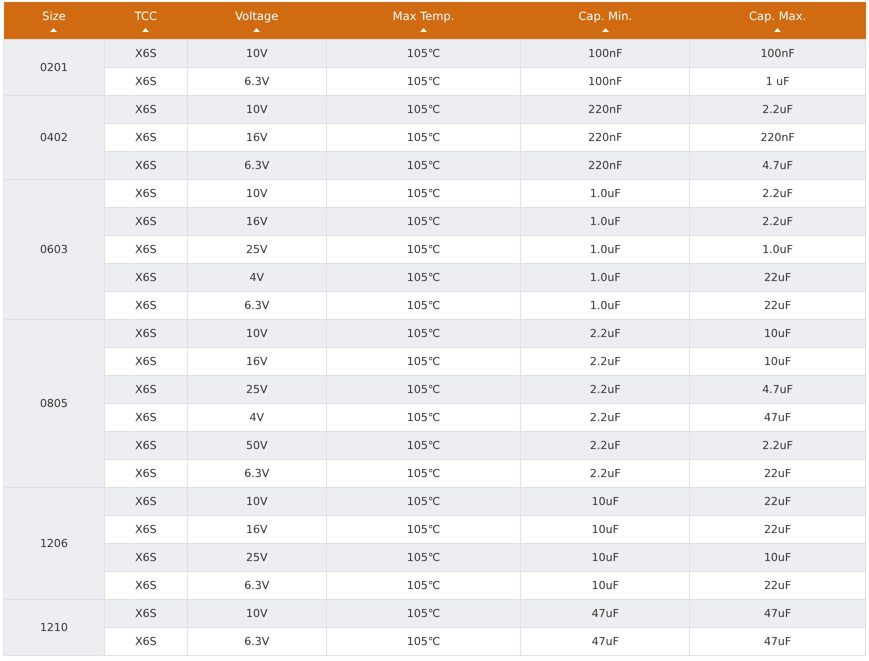 This screenshot has height=661, width=869. I want to click on column-header: Max Temp., so click(423, 21).